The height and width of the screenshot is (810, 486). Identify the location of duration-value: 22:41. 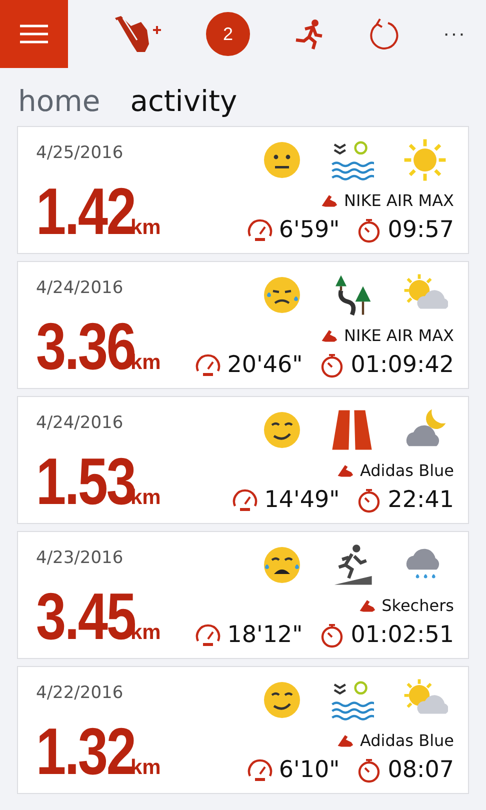
(421, 500).